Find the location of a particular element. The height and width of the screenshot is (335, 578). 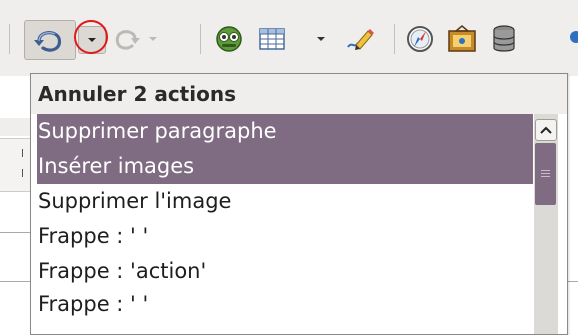

data-sources-button is located at coordinates (504, 39).